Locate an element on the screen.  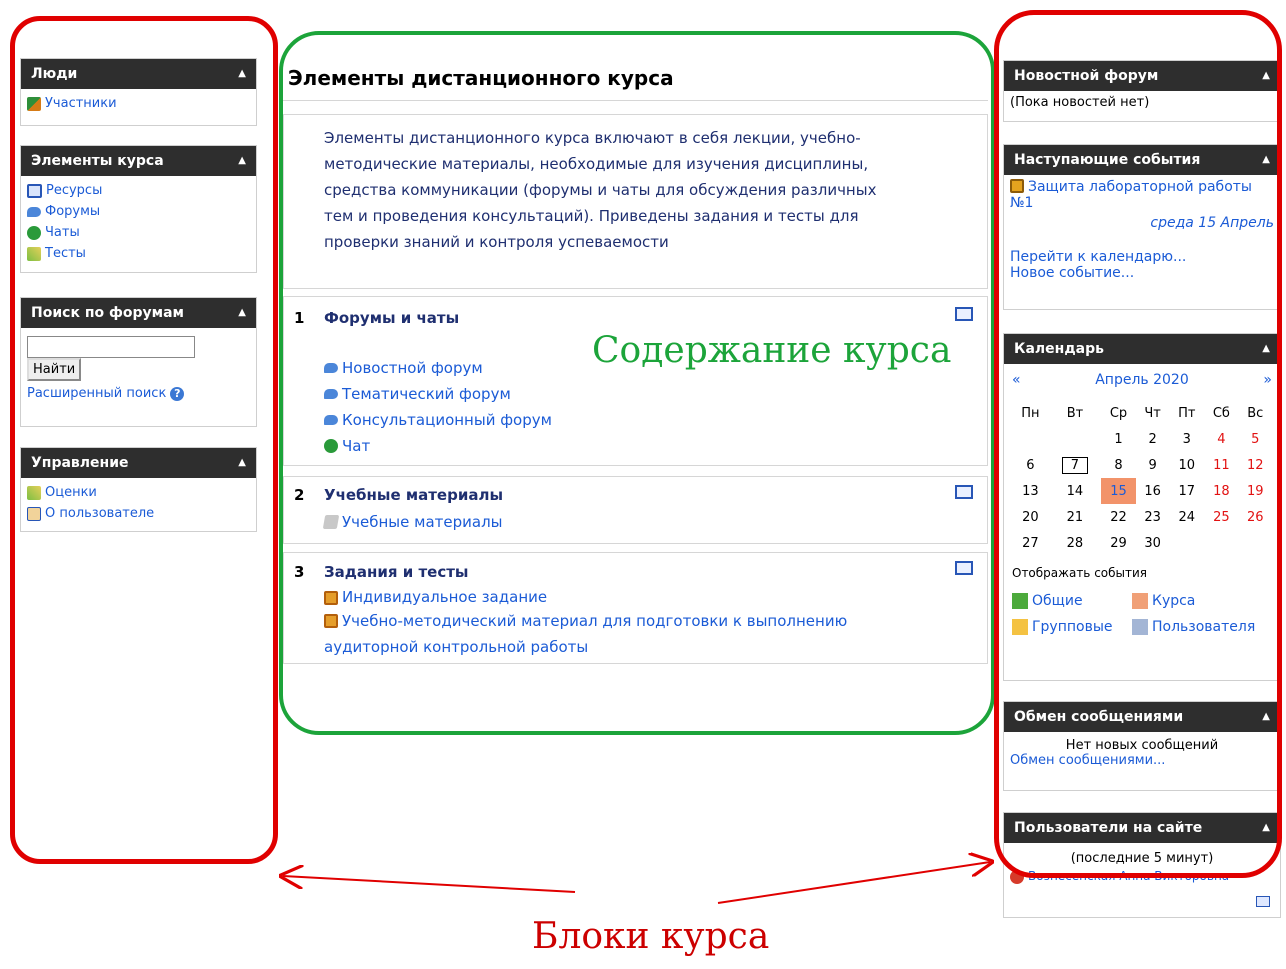
arrow-left is located at coordinates (429, 884).